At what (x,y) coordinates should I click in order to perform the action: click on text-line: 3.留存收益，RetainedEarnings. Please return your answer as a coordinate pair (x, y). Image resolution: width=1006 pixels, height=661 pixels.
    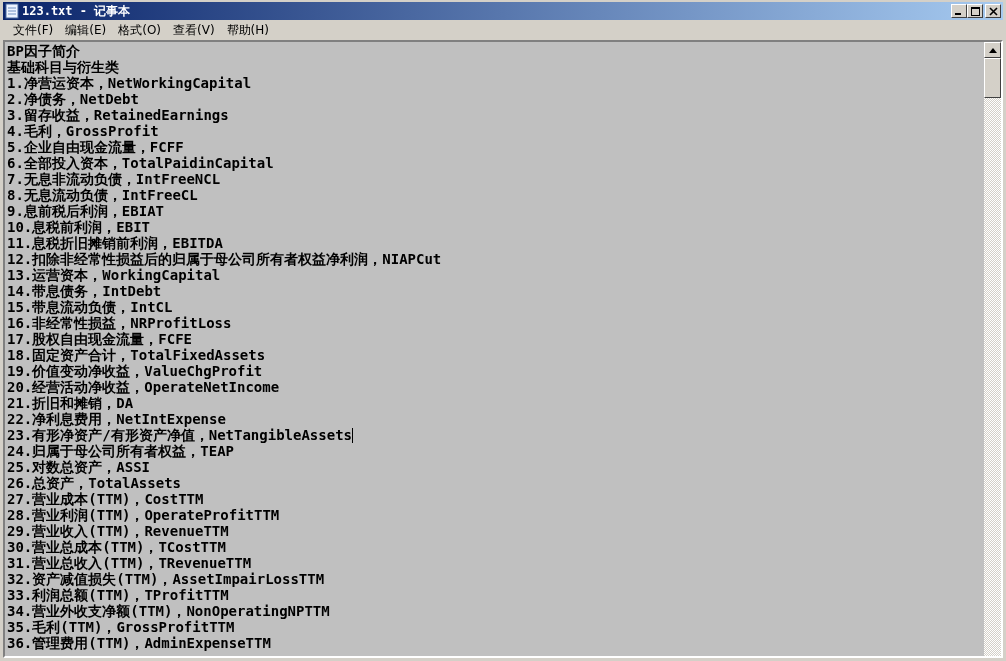
    Looking at the image, I should click on (118, 115).